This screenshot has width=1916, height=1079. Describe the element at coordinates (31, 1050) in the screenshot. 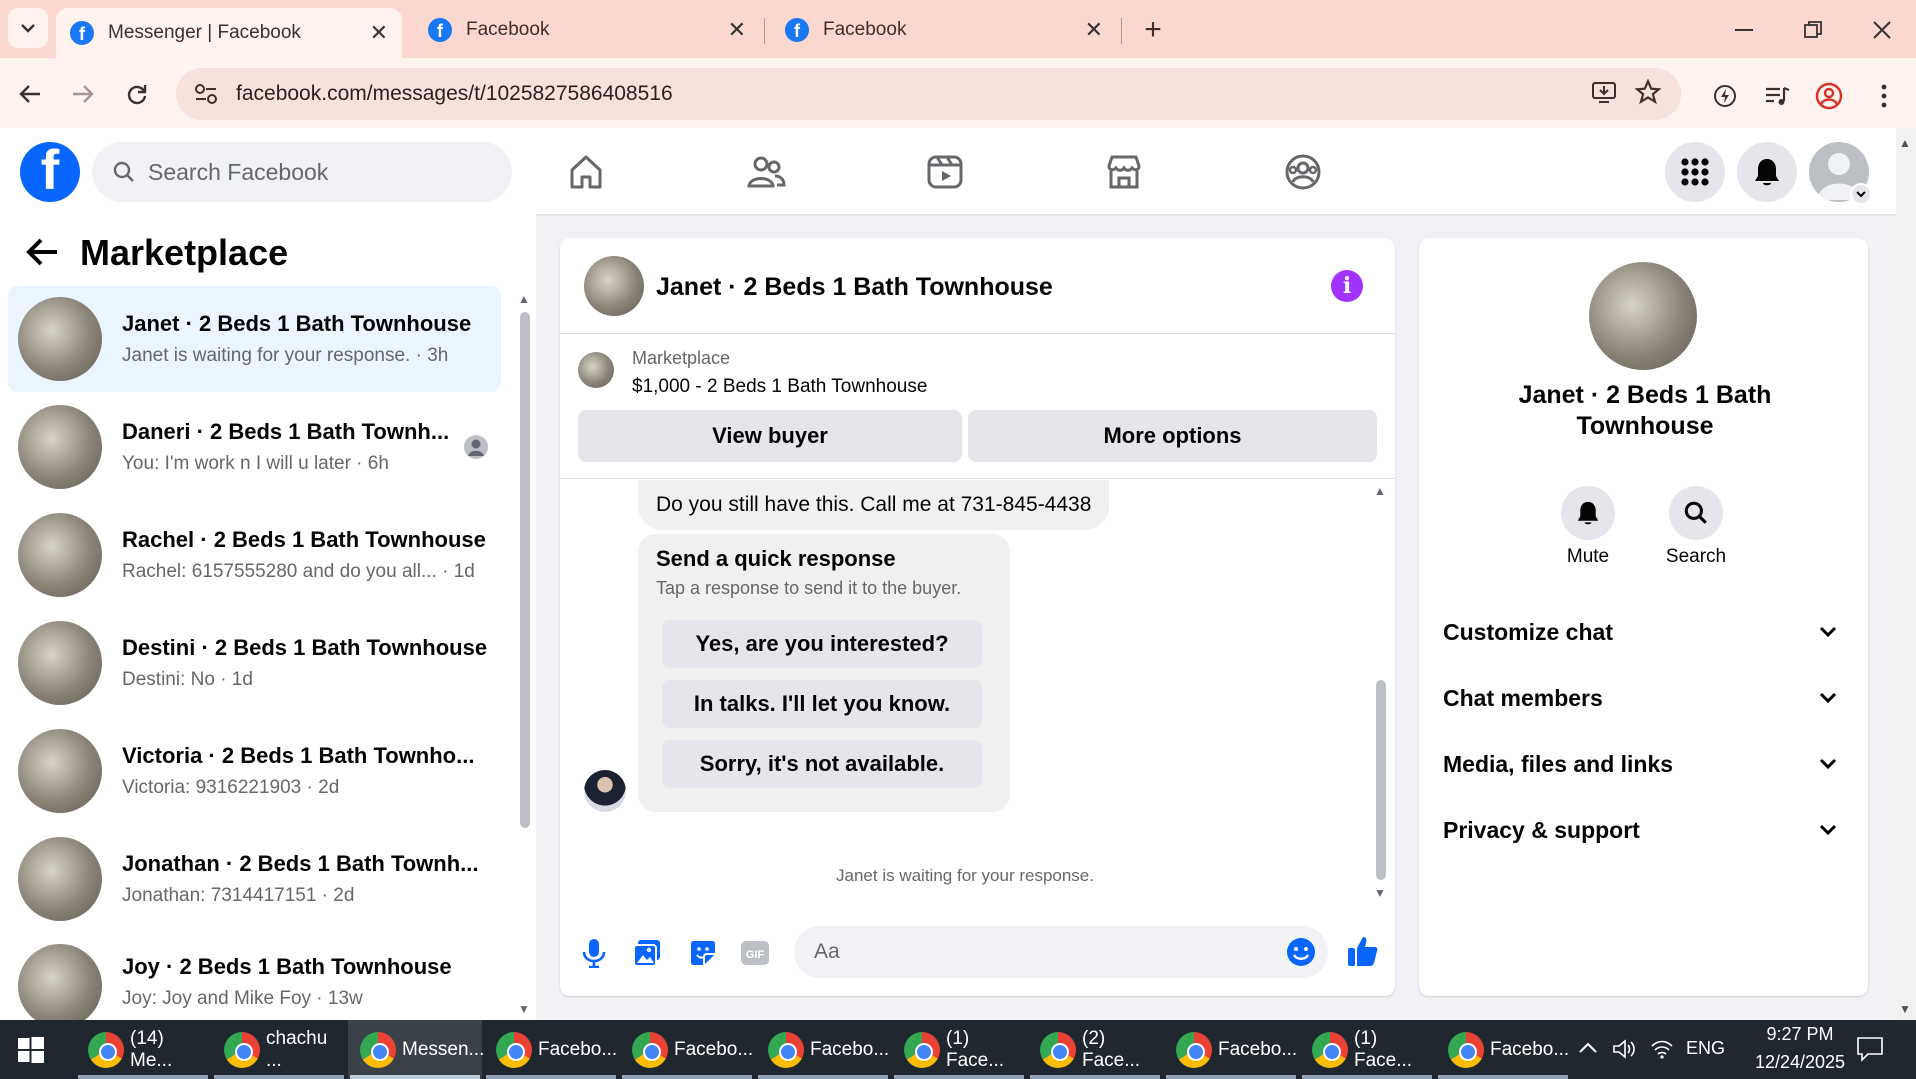

I see `windows-start-icon` at that location.